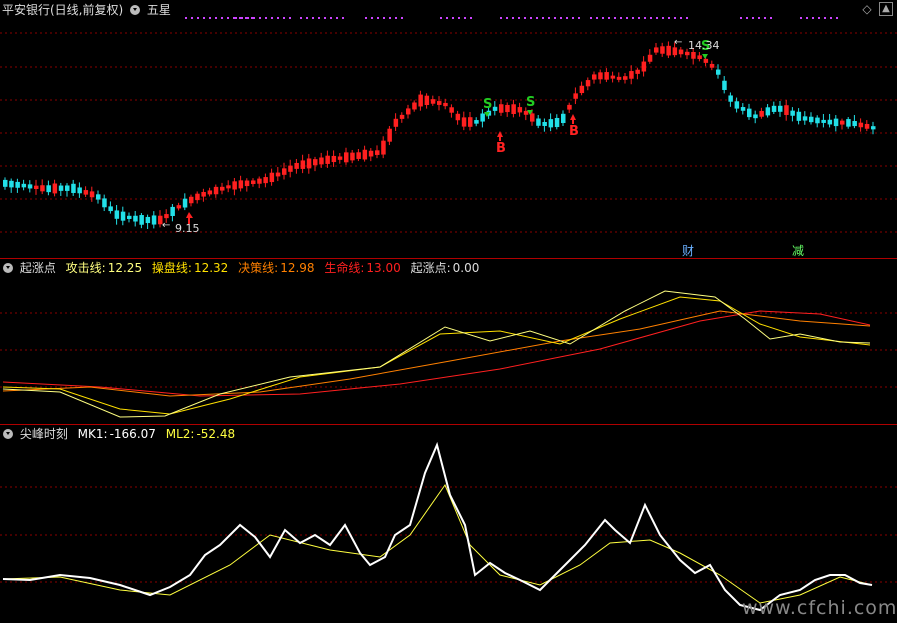 This screenshot has height=623, width=897. Describe the element at coordinates (688, 251) in the screenshot. I see `finance-badge: 财` at that location.